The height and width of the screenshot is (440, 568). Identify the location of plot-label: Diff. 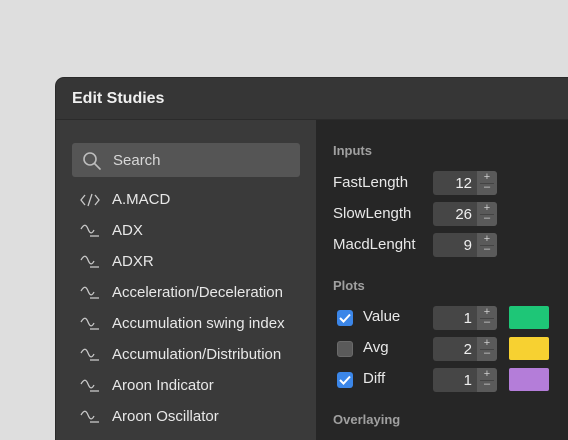
(374, 378).